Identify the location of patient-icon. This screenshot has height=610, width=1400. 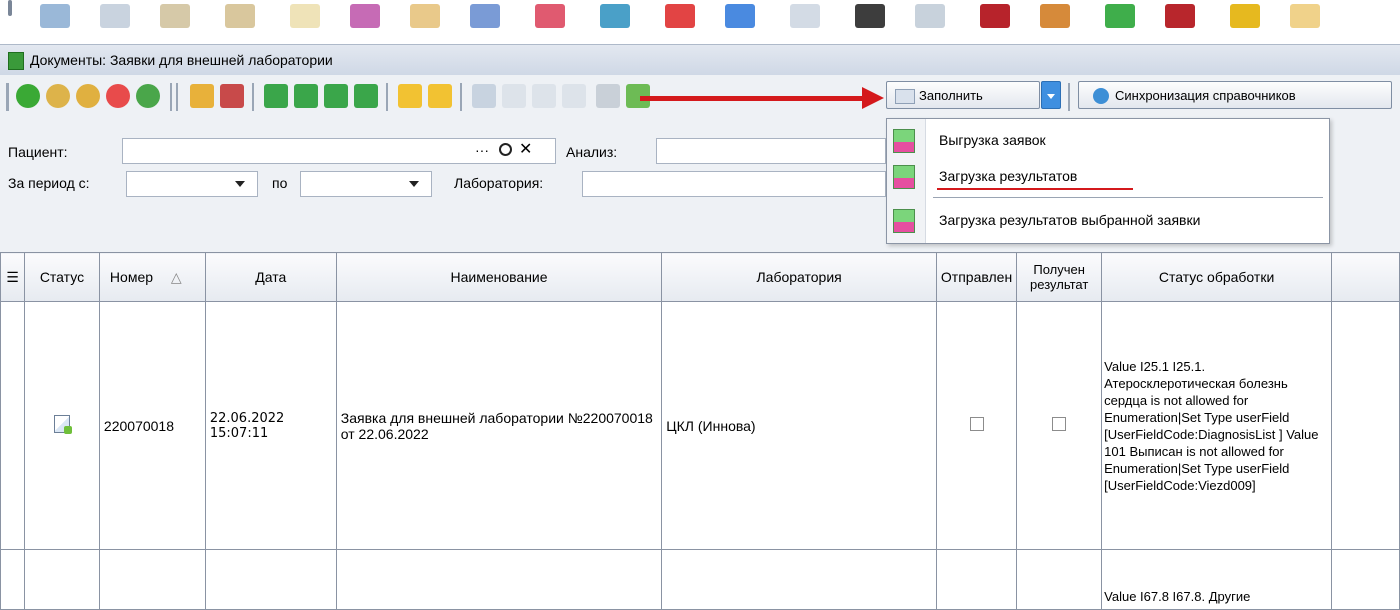
(55, 16).